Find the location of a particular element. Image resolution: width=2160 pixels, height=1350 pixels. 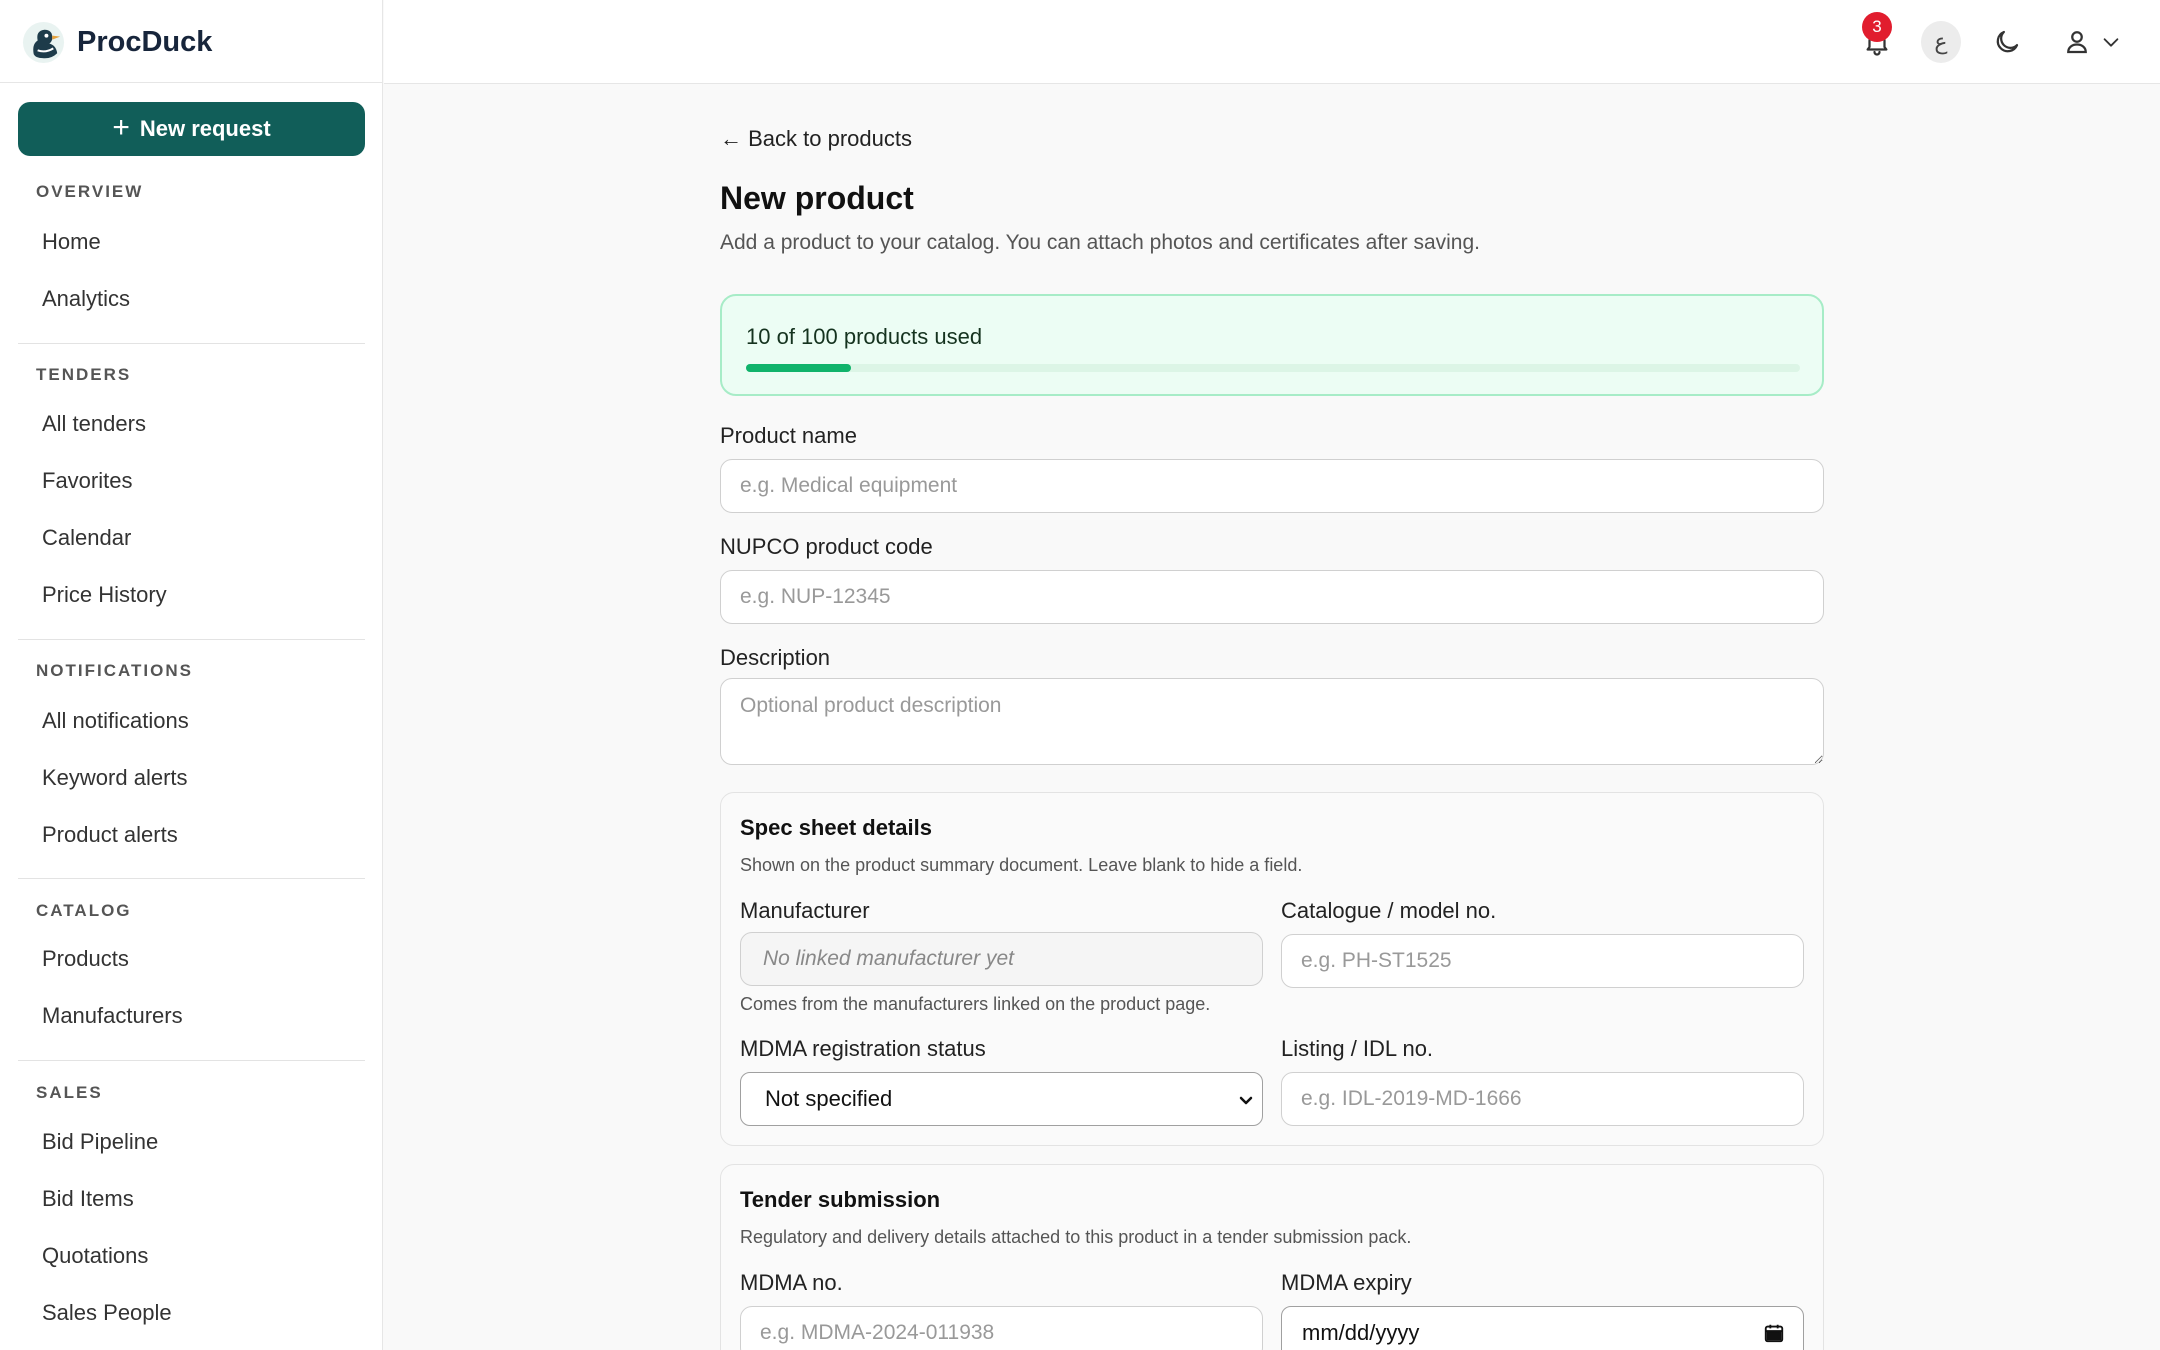

mdma-expiry-label: MDMA expiry is located at coordinates (1346, 1282).